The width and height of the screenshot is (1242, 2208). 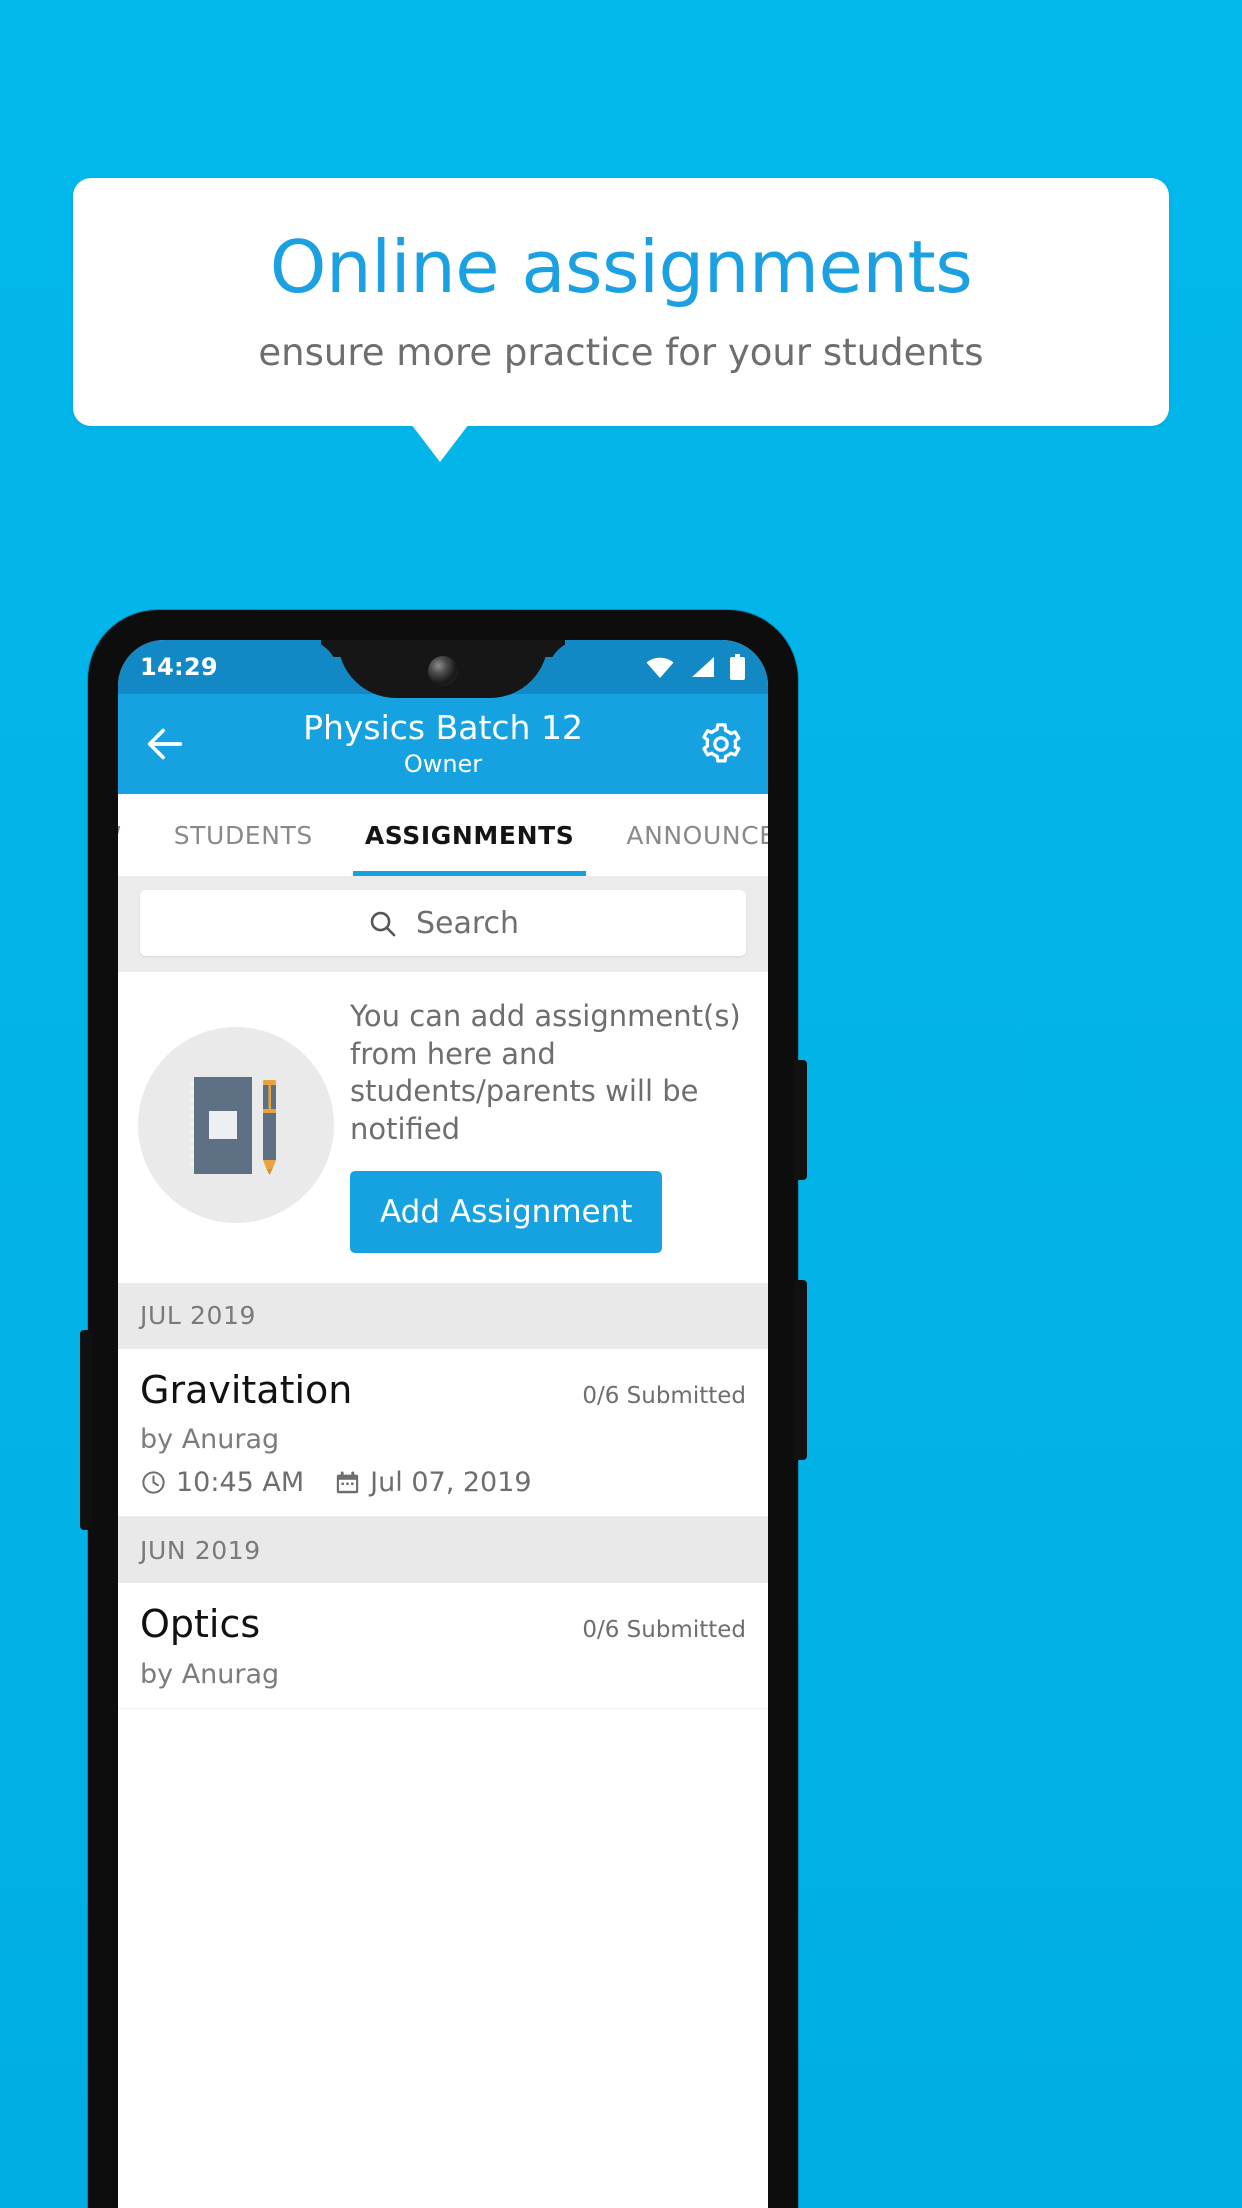 I want to click on month-header-jun: JUN 2019, so click(x=443, y=1550).